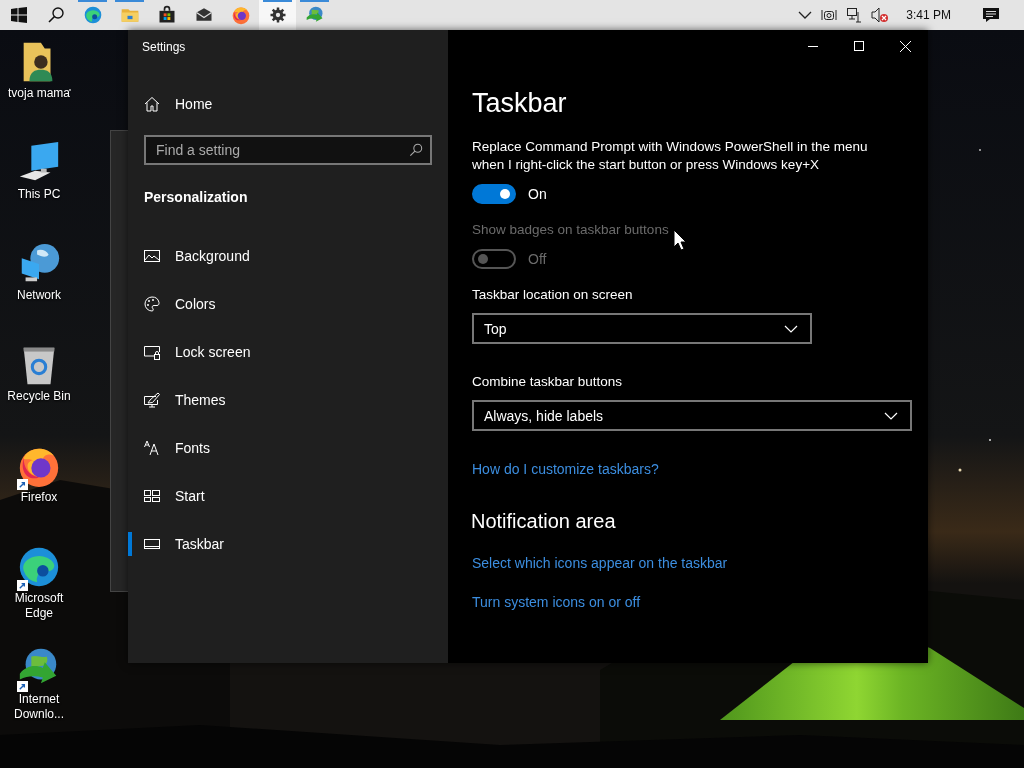  Describe the element at coordinates (553, 295) in the screenshot. I see `setting-label: Taskbar location on screen` at that location.